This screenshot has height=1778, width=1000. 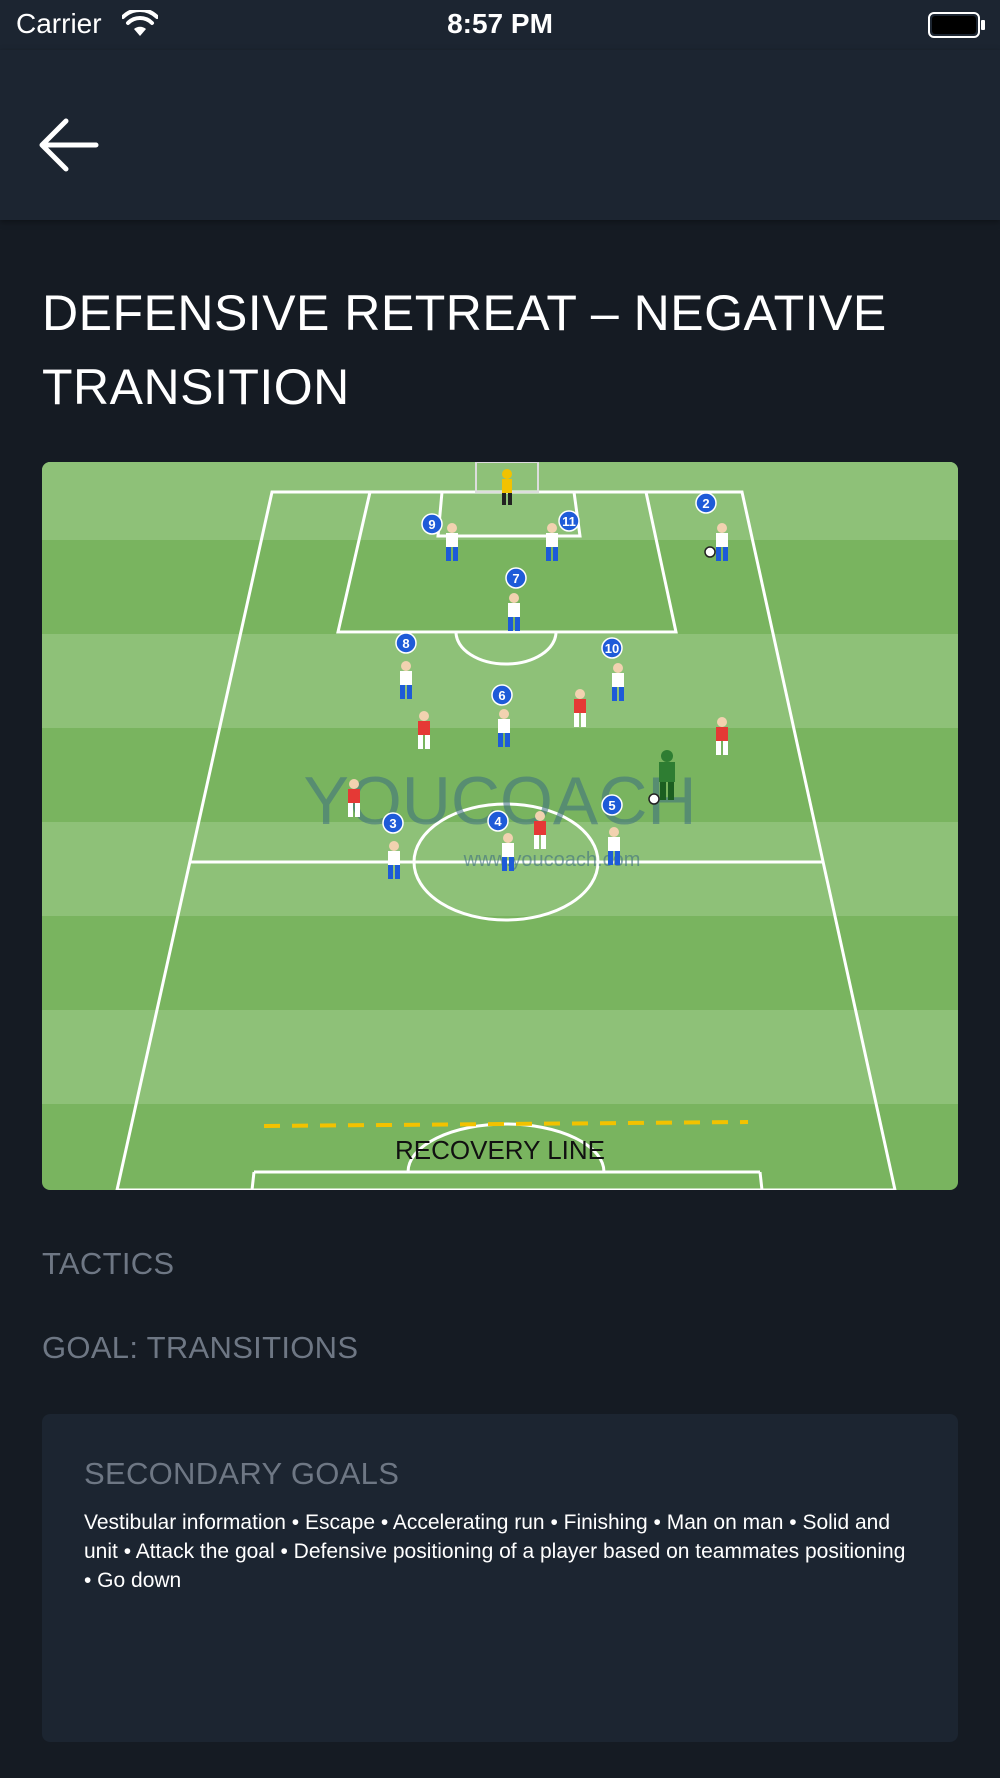 I want to click on status-bar: Carrier 8:57 PM, so click(x=500, y=25).